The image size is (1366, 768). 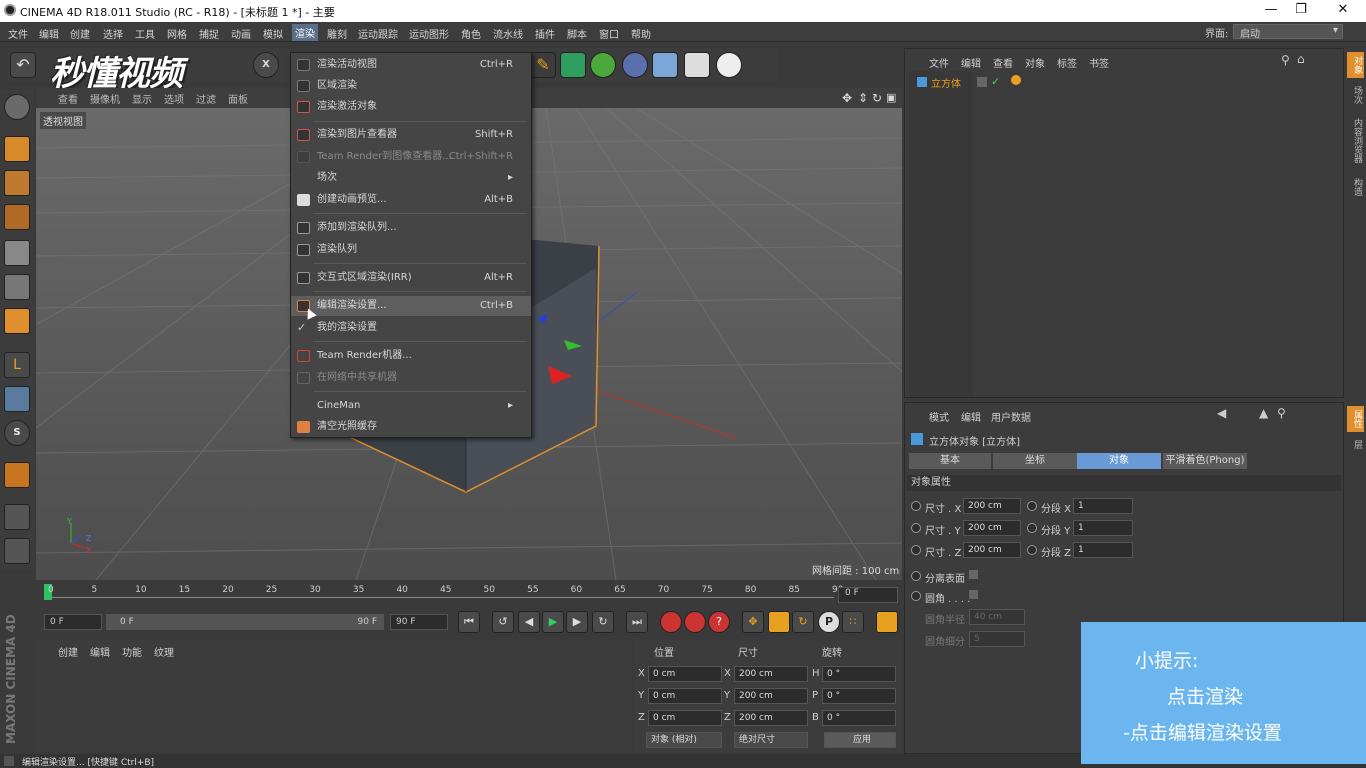 I want to click on size-x-input: 200 cm, so click(x=992, y=506).